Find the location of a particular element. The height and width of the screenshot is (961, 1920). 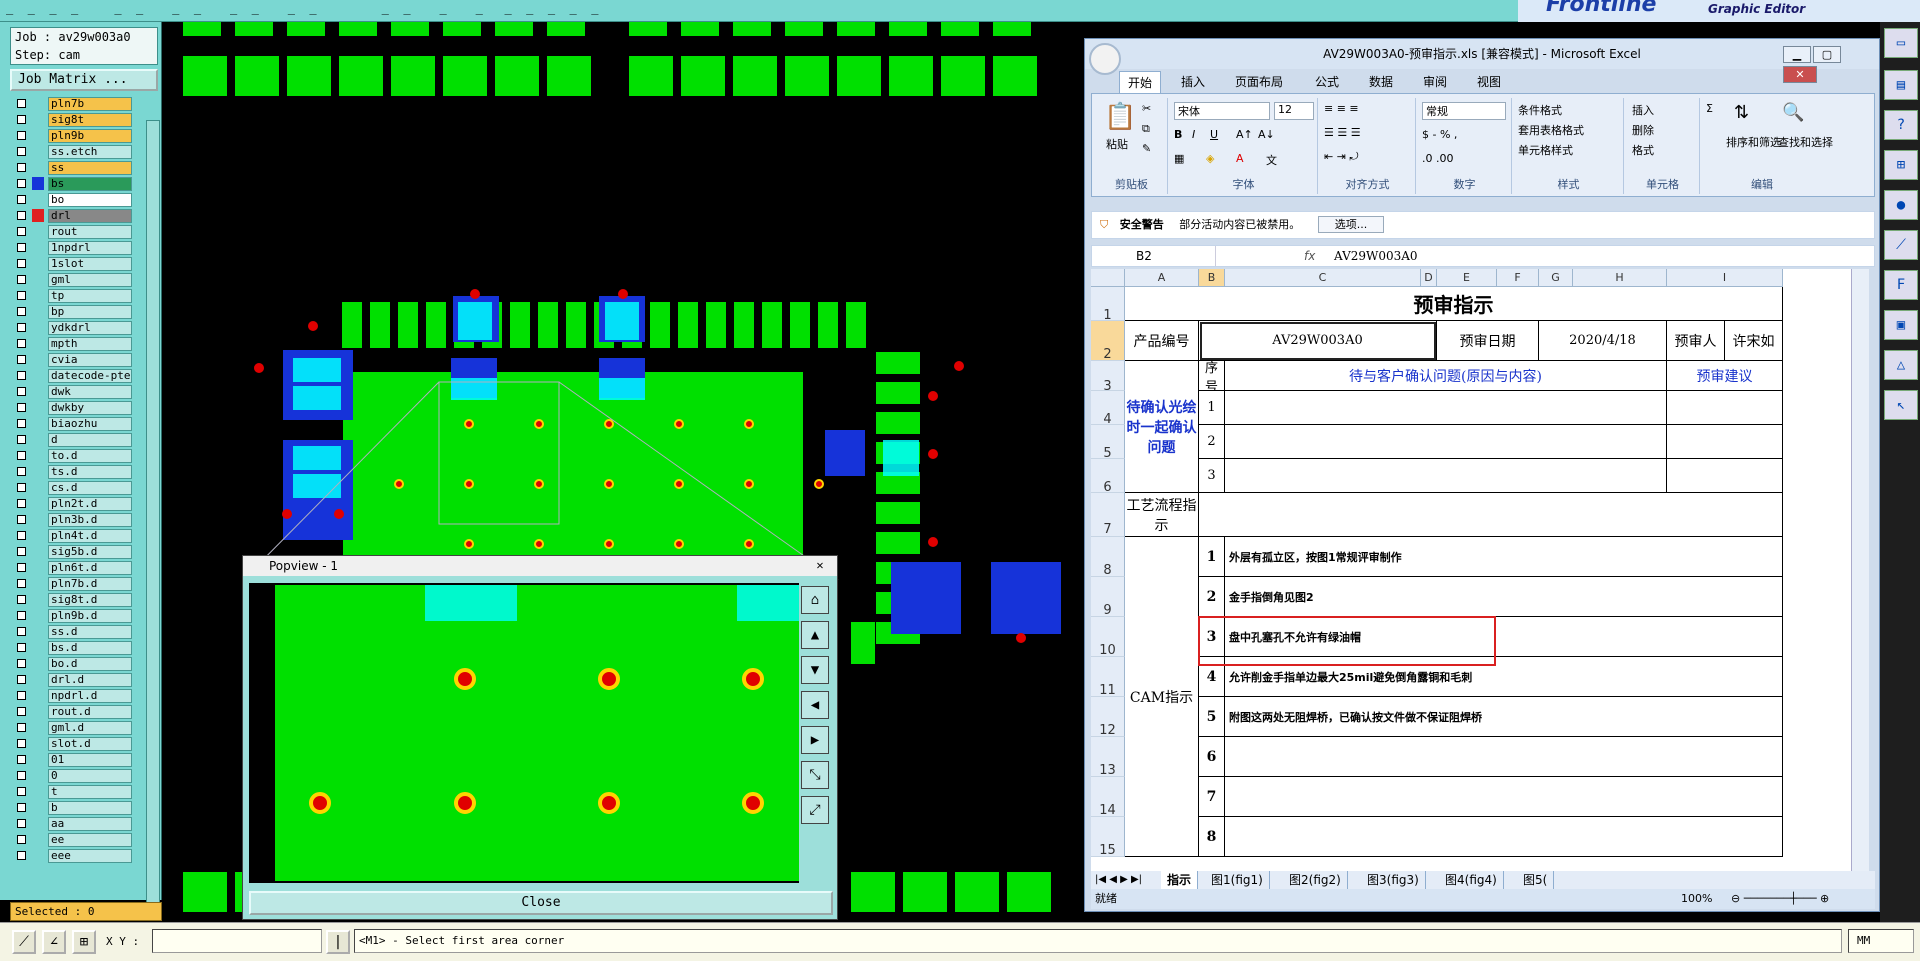

layer-name: bs is located at coordinates (90, 184).